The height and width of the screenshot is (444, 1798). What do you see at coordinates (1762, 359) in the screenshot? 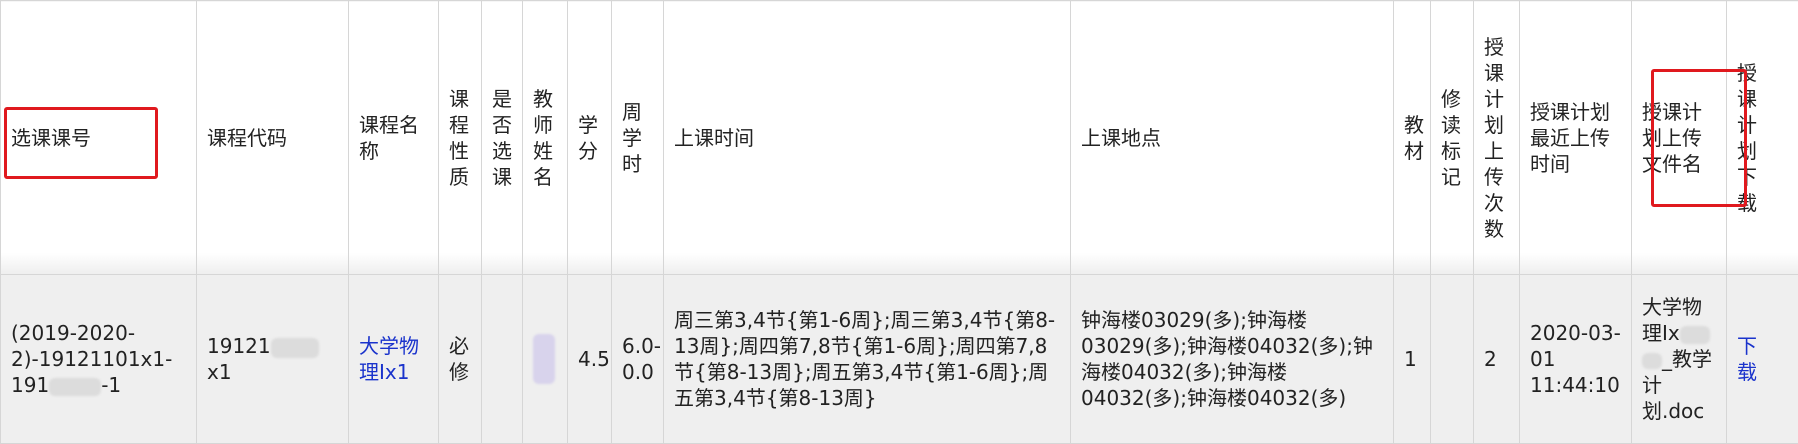
I see `cell-plan-download: 下 载` at bounding box center [1762, 359].